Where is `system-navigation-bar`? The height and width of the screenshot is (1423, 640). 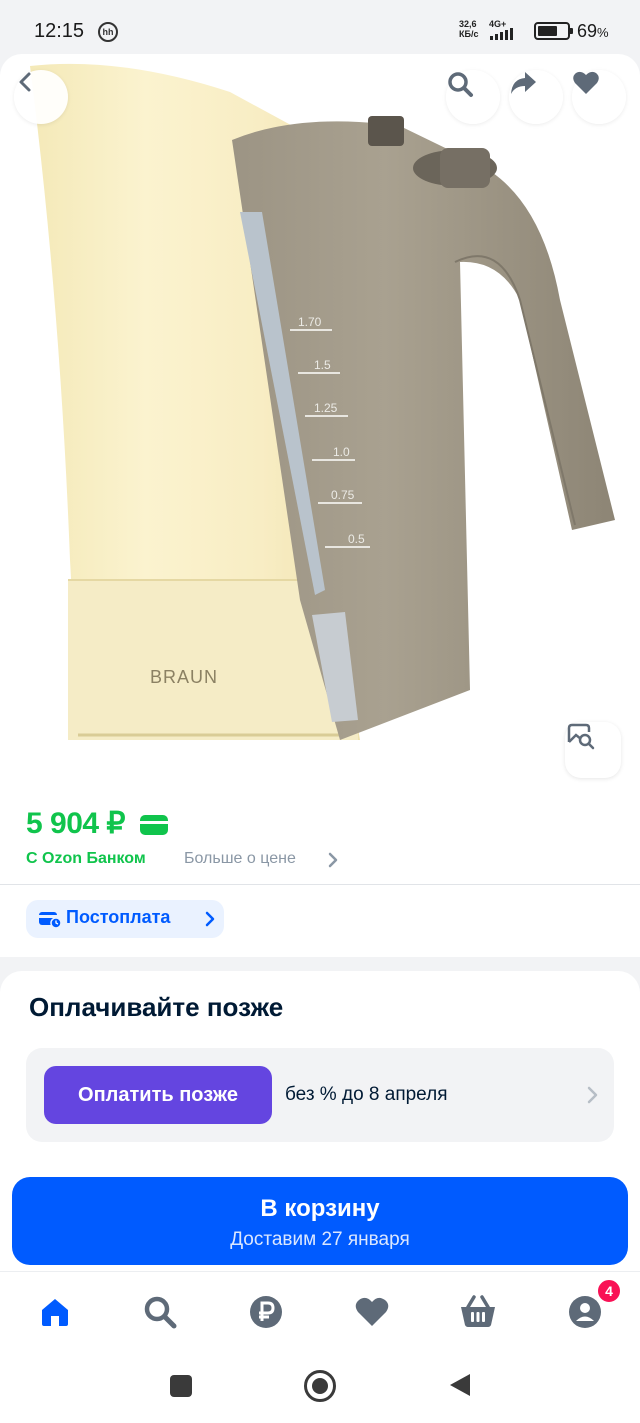
system-navigation-bar is located at coordinates (320, 1388).